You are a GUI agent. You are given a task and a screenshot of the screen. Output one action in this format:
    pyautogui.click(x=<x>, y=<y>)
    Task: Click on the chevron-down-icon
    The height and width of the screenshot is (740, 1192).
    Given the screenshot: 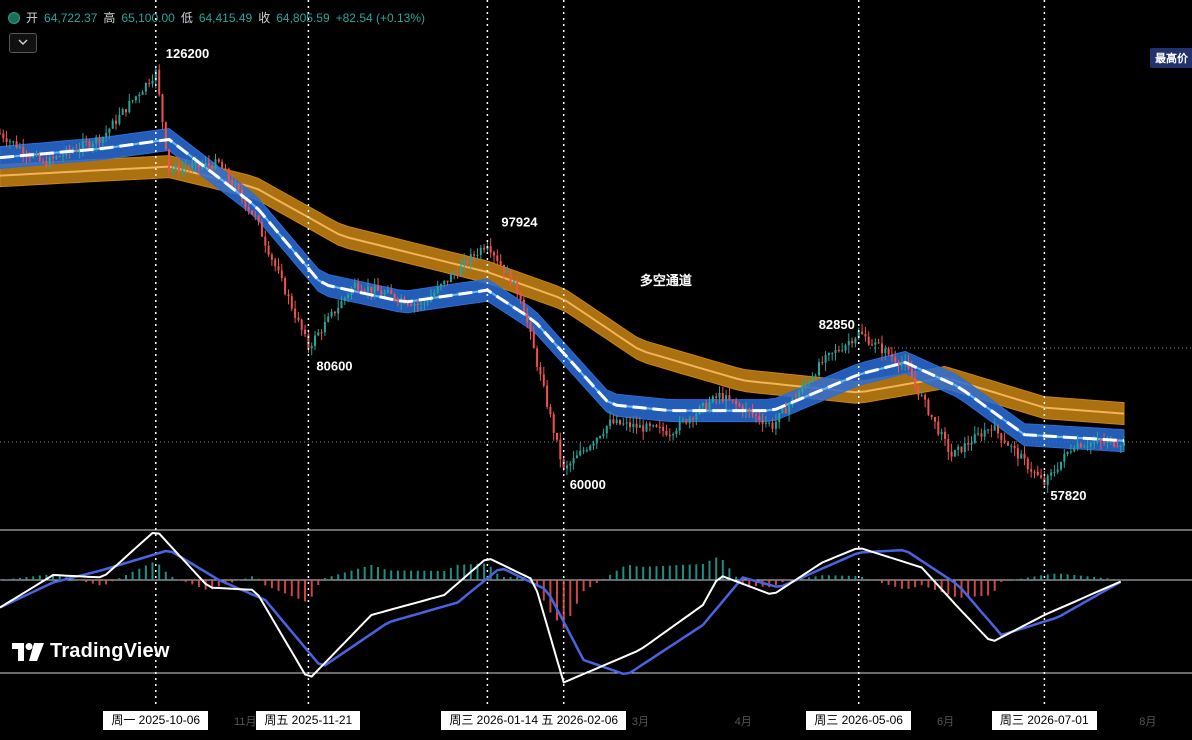 What is the action you would take?
    pyautogui.click(x=23, y=42)
    